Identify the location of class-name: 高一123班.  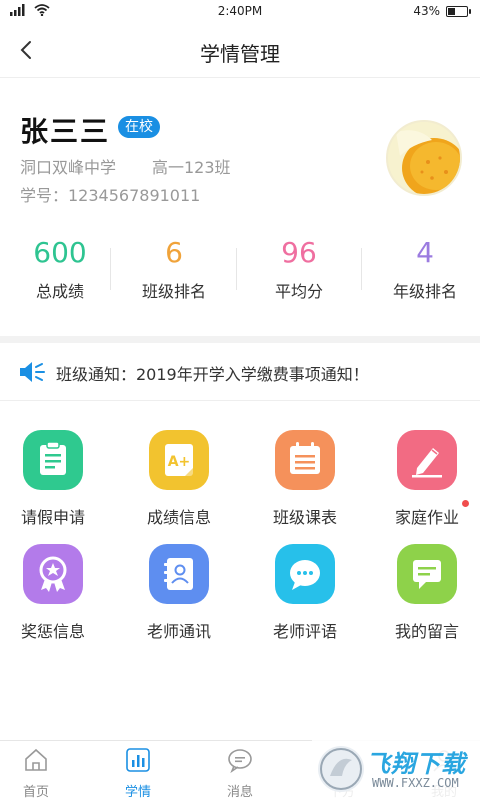
(191, 167).